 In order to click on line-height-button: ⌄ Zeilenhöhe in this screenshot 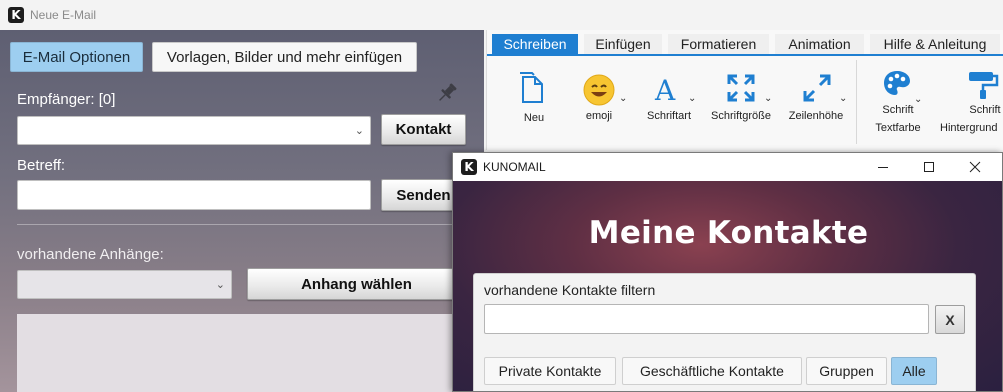, I will do `click(816, 101)`.